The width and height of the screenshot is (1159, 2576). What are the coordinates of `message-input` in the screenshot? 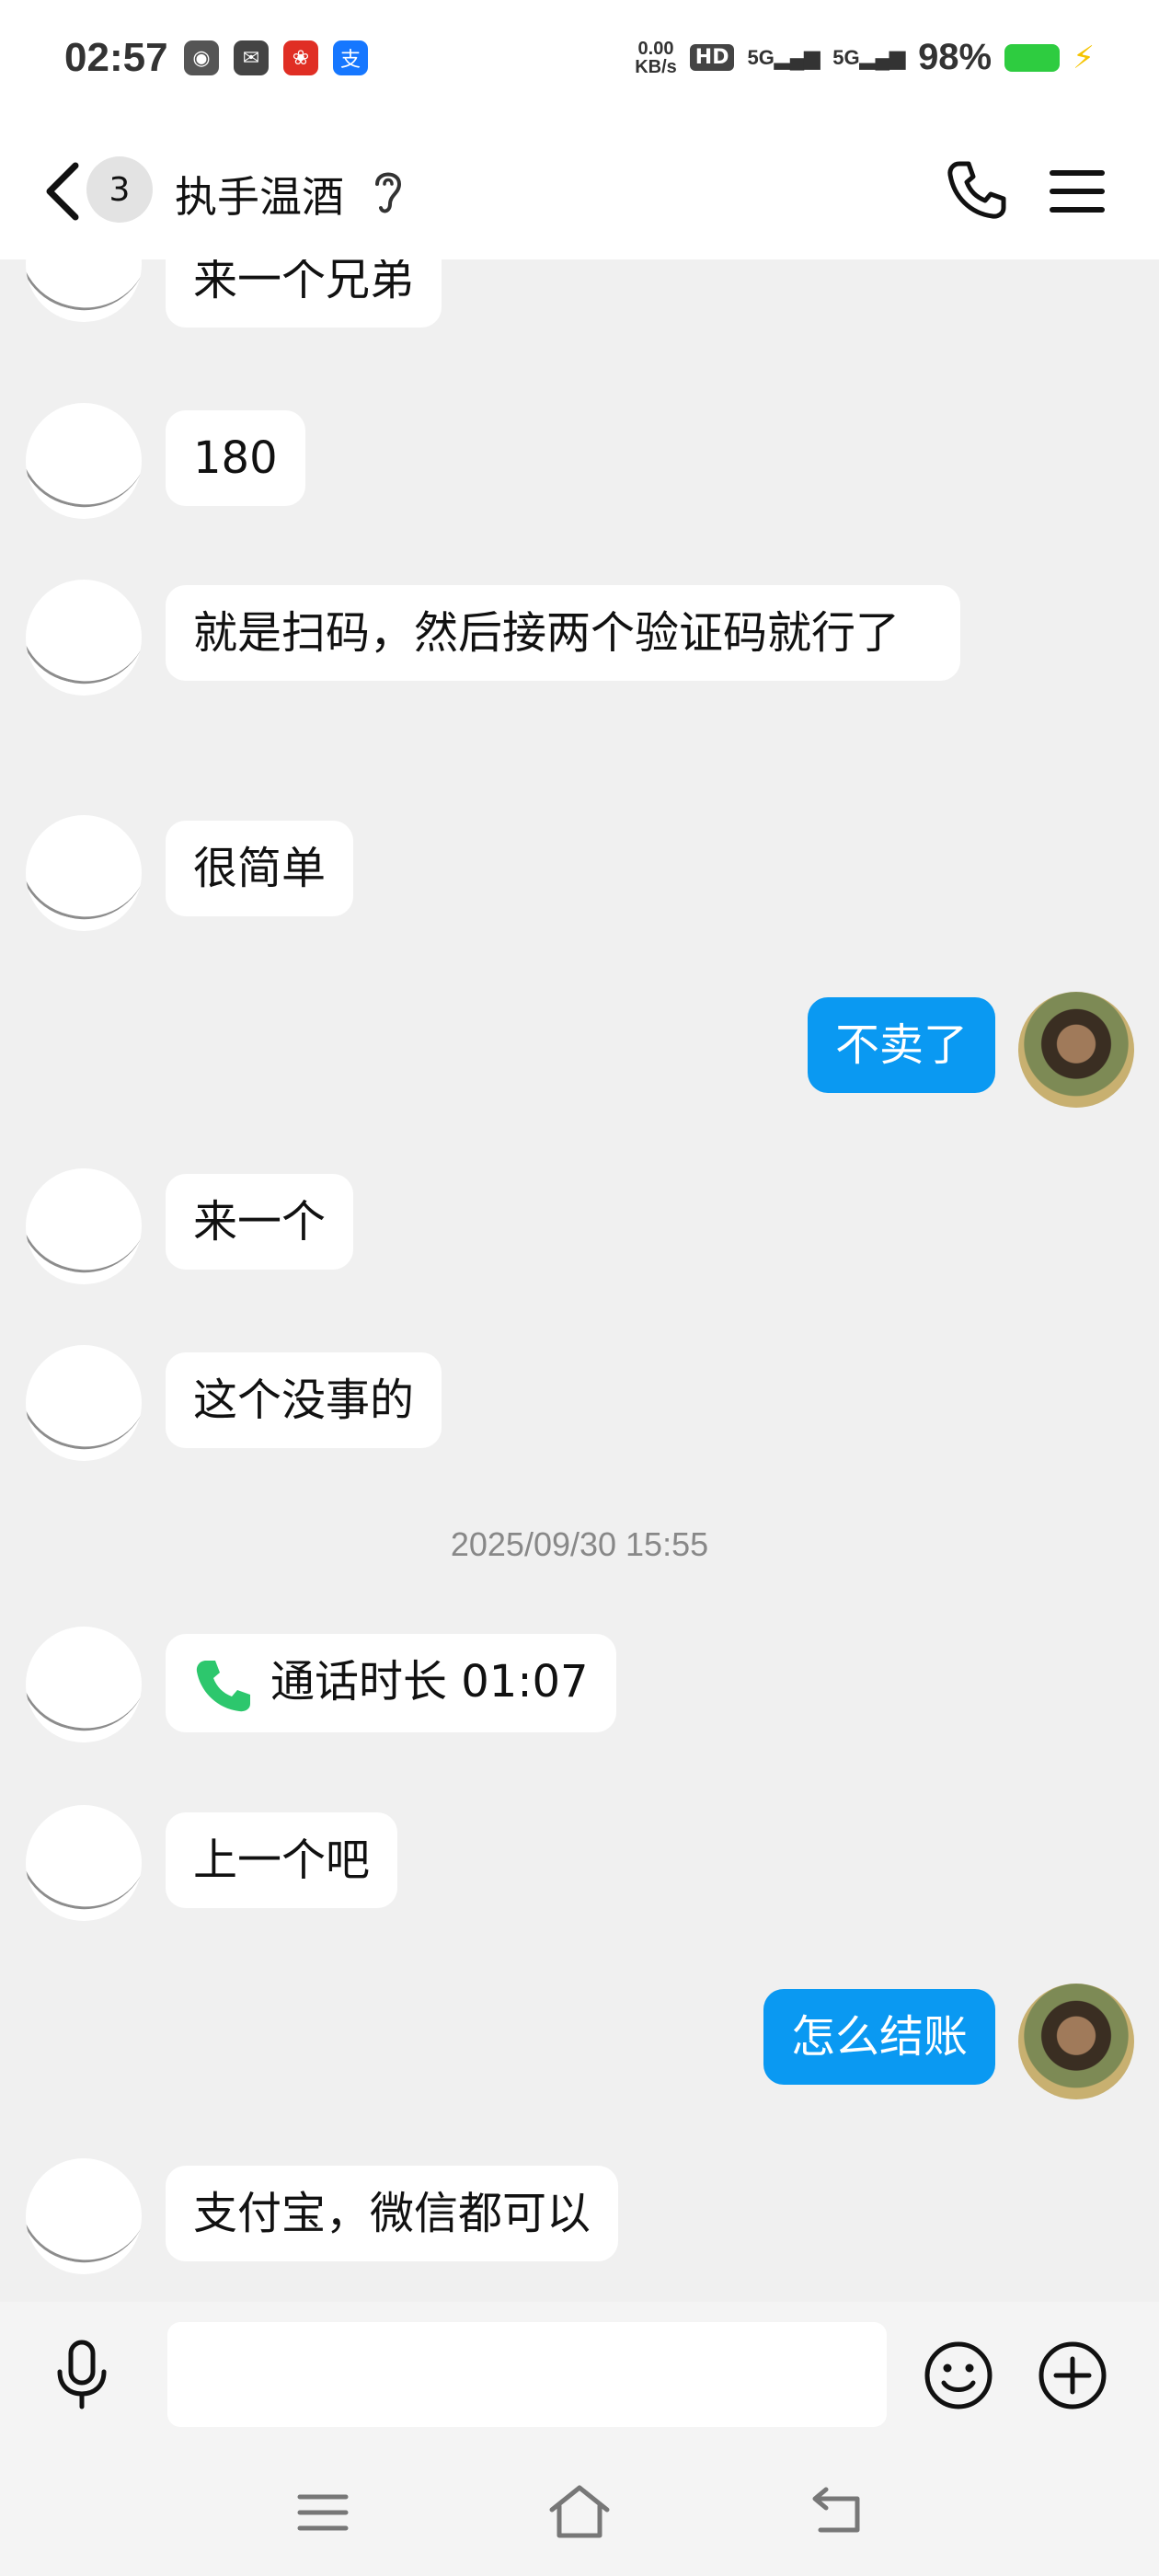 It's located at (527, 2374).